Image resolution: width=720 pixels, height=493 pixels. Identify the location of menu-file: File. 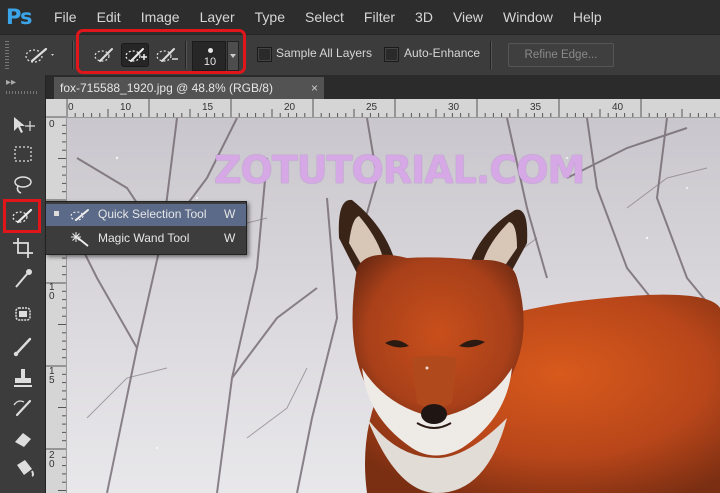
(65, 17).